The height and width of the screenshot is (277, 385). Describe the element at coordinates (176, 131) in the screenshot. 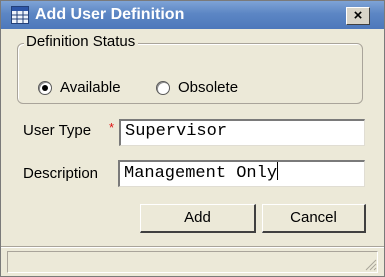

I see `user-type-value: Supervisor` at that location.